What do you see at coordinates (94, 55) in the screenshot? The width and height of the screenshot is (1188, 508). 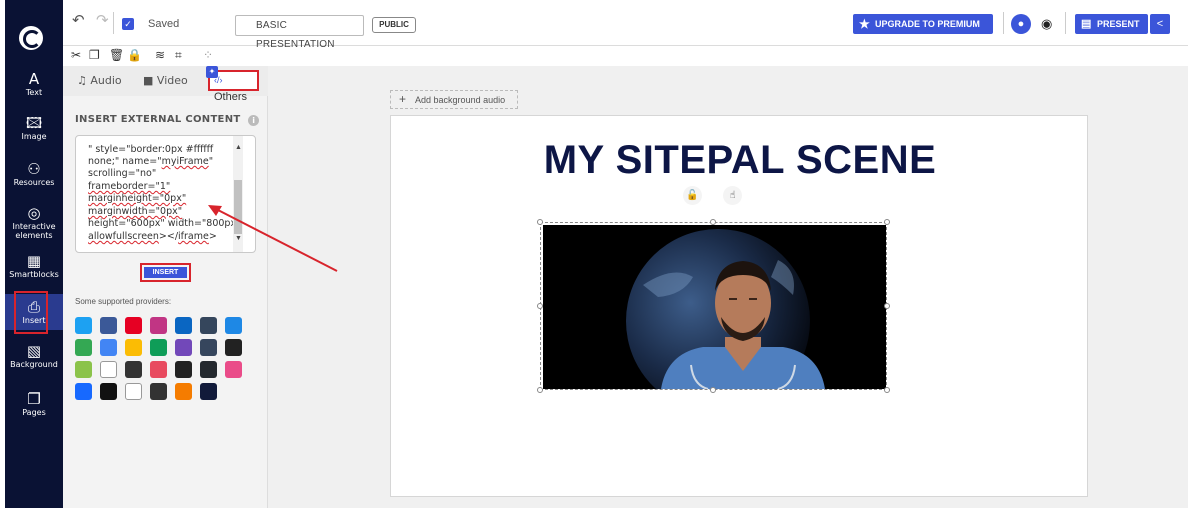 I see `copy-icon: ❐` at bounding box center [94, 55].